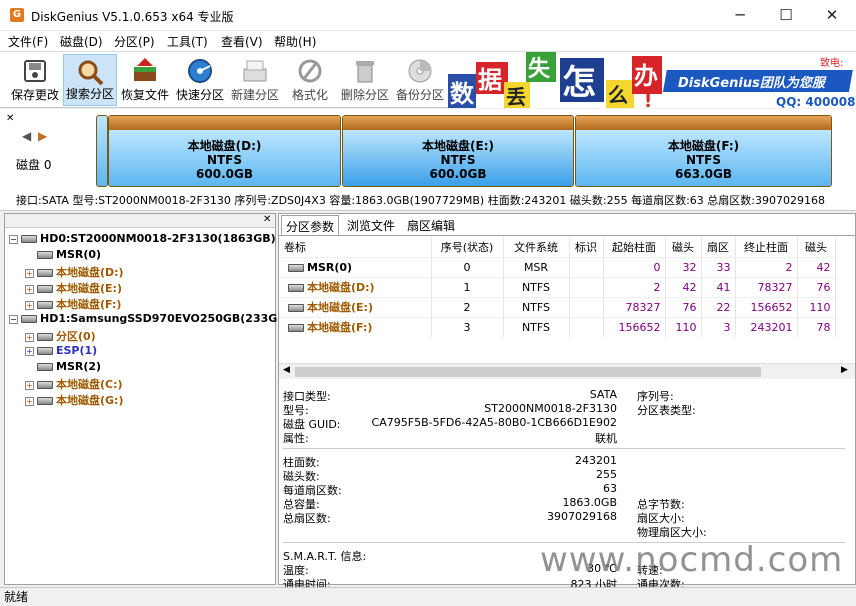  I want to click on table-header-row: 卷标 序号(状态) 文件系统 标识 起始柱面 磁头 扇区 终止柱面 磁头, so click(558, 247).